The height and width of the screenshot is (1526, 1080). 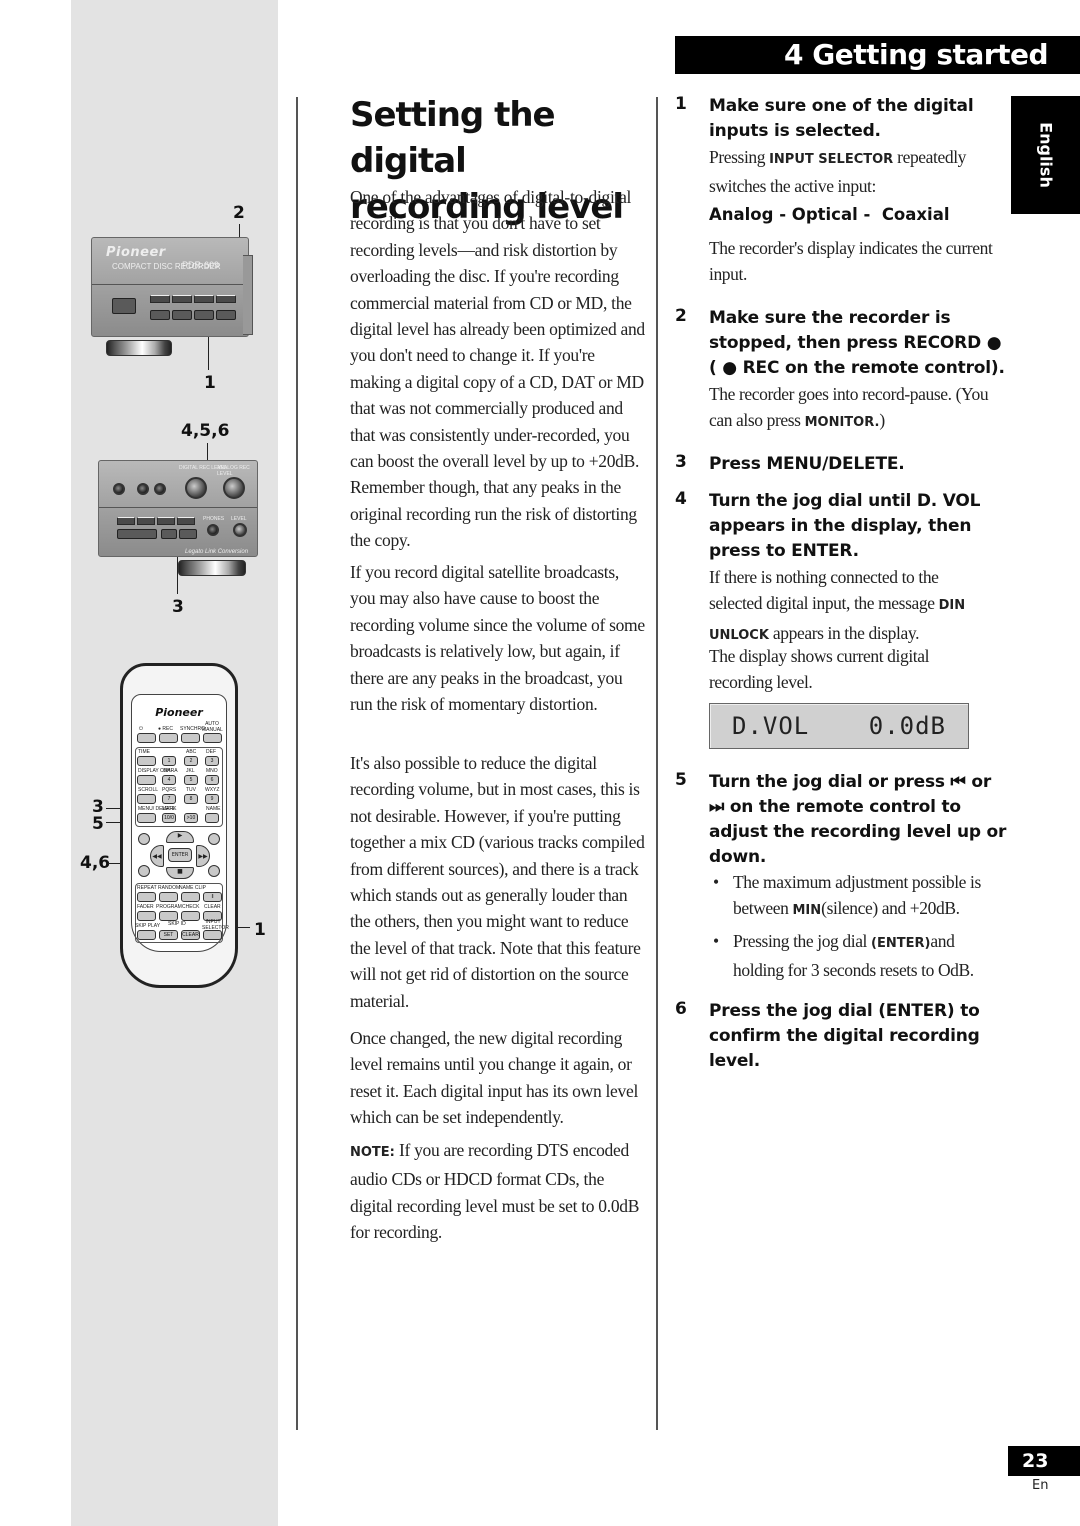 What do you see at coordinates (170, 287) in the screenshot?
I see `front-panel-top-illustration: Pioneer COMPACT DISC RECORDER PDR-609` at bounding box center [170, 287].